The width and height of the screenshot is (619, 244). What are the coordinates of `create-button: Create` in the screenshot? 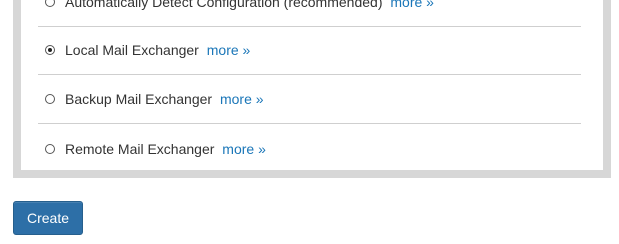 It's located at (48, 218).